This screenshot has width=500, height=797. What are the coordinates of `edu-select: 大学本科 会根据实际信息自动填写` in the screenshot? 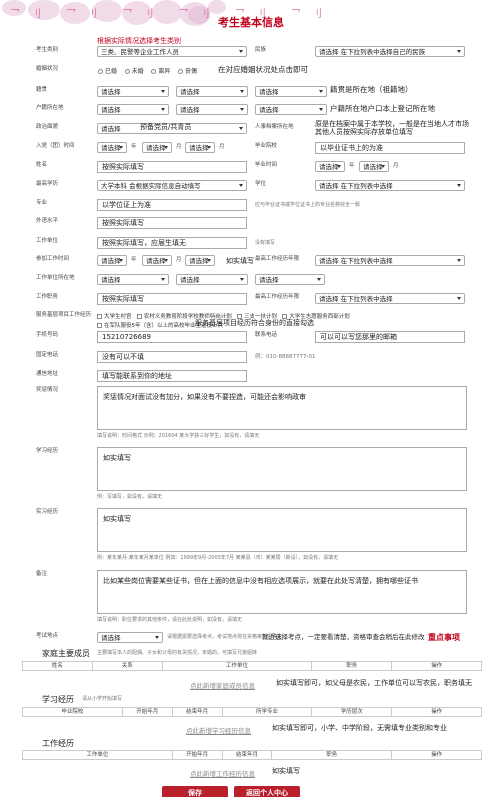 It's located at (172, 185).